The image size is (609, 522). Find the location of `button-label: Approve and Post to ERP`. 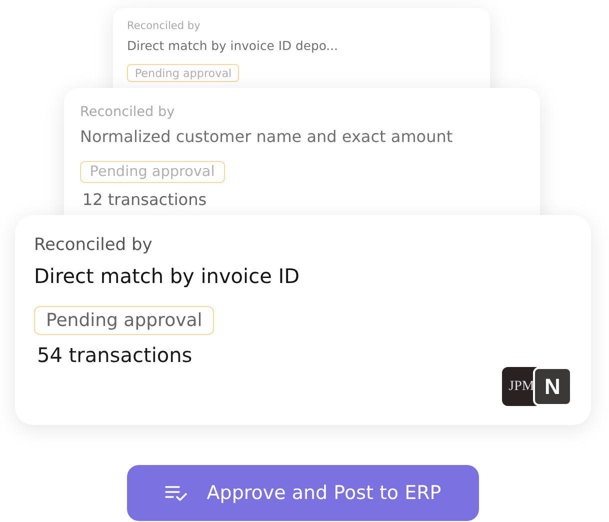

button-label: Approve and Post to ERP is located at coordinates (324, 493).